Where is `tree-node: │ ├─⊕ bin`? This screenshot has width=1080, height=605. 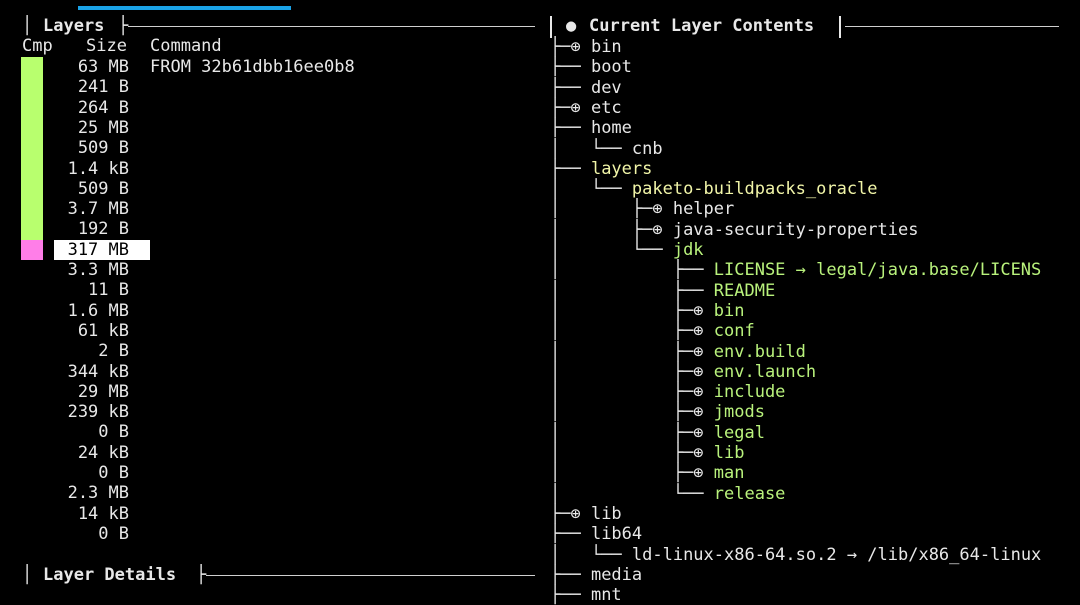
tree-node: │ ├─⊕ bin is located at coordinates (647, 311).